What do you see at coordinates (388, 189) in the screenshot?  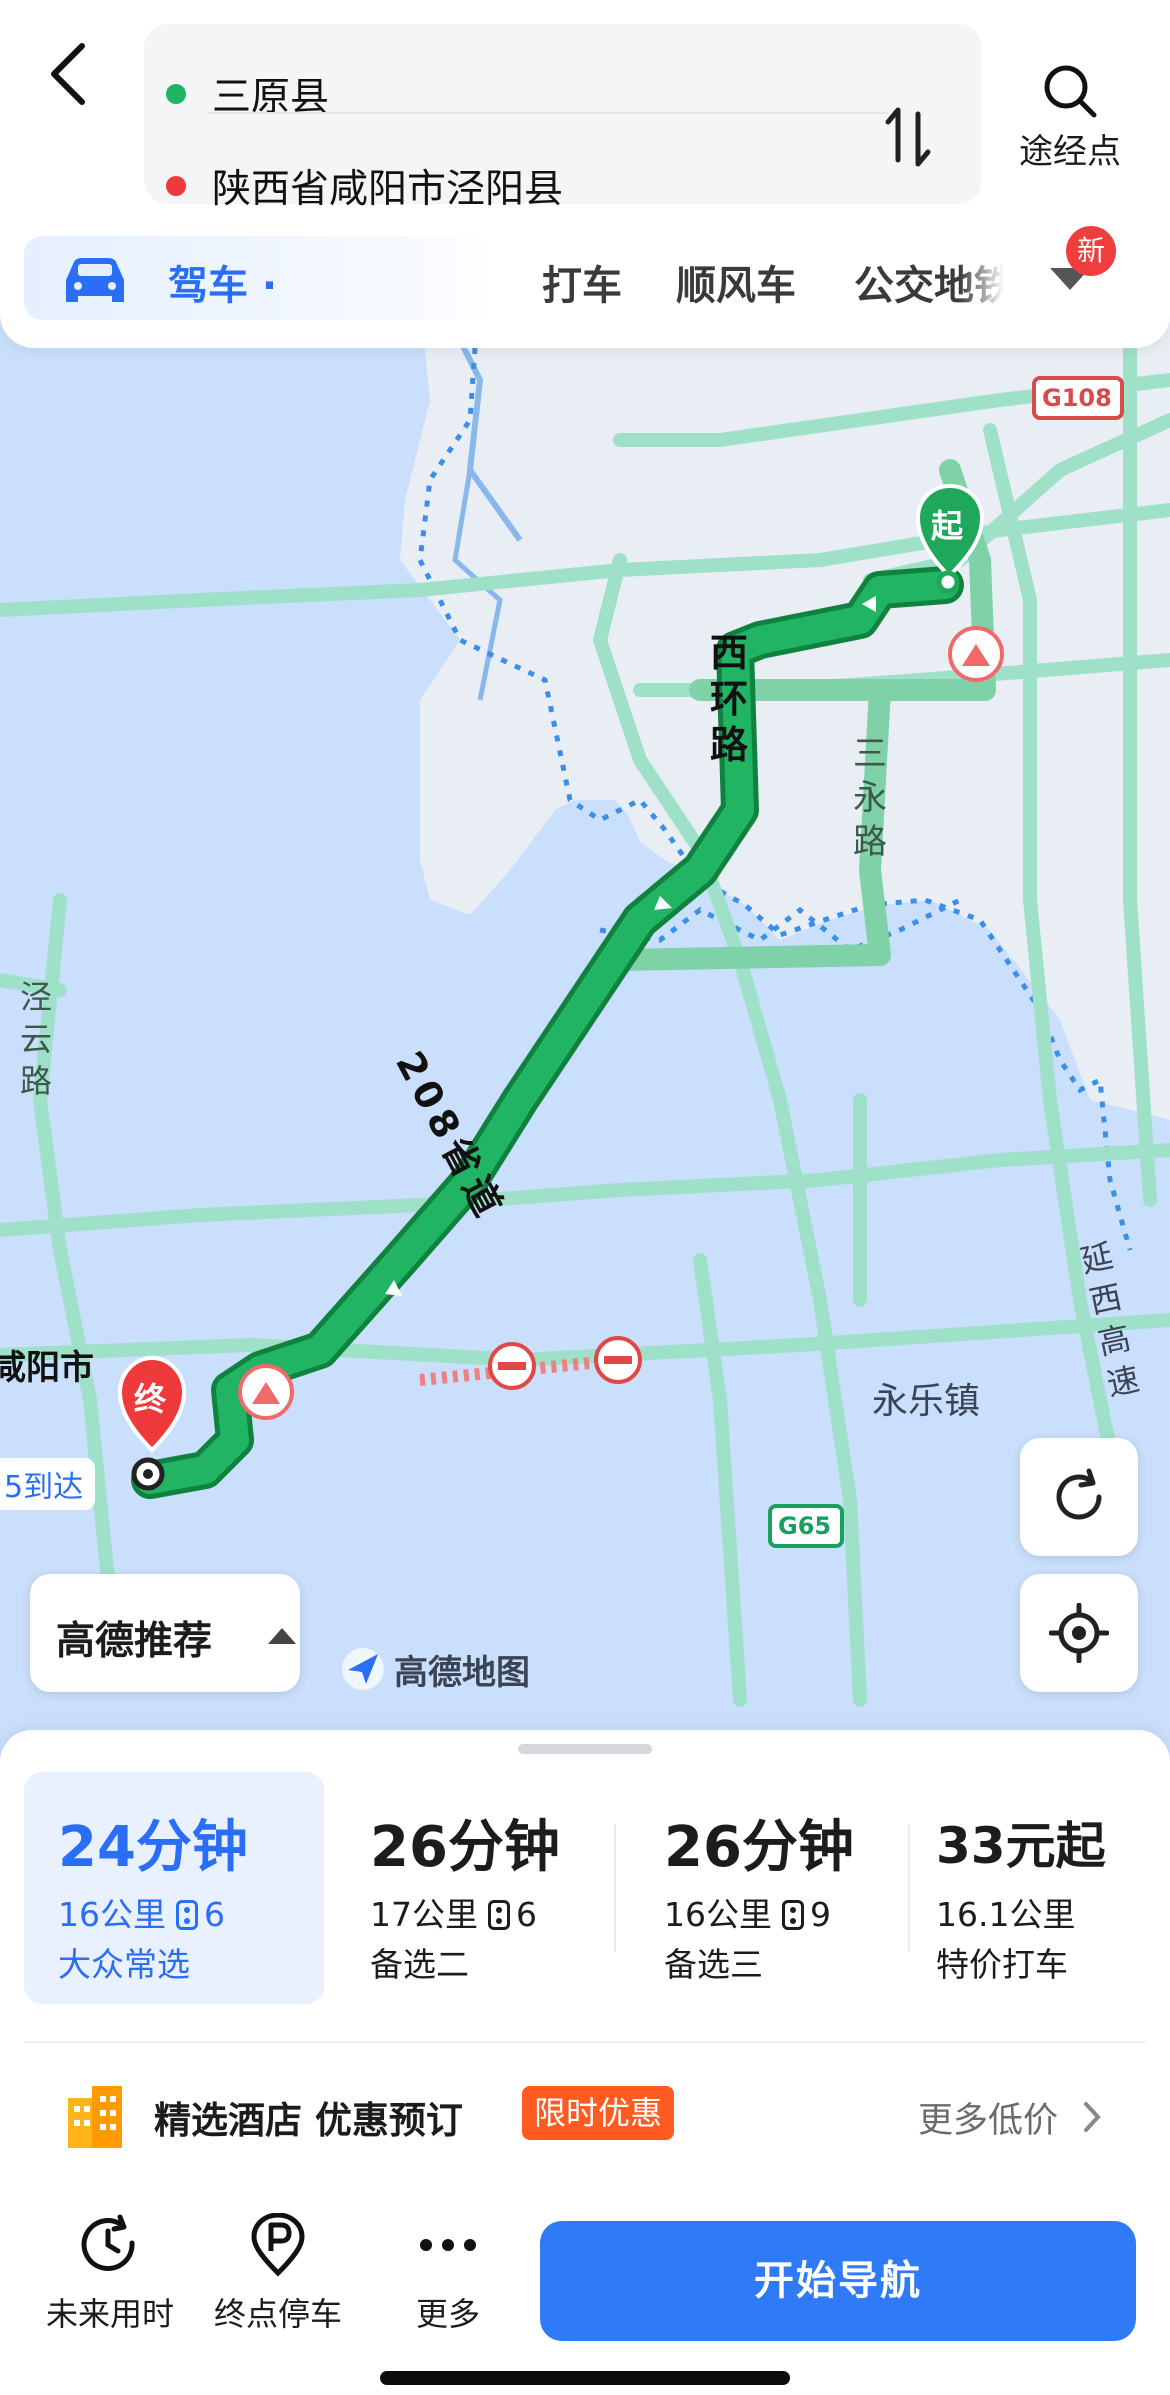 I see `end-point-text: 陕西省咸阳市泾阳县` at bounding box center [388, 189].